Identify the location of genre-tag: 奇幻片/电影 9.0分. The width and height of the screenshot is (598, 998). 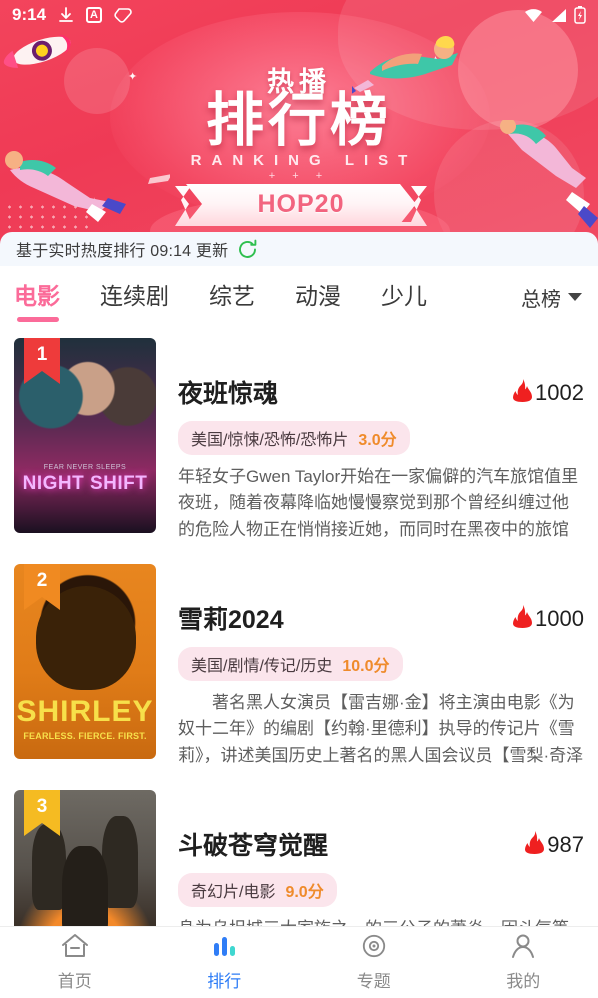
(257, 890).